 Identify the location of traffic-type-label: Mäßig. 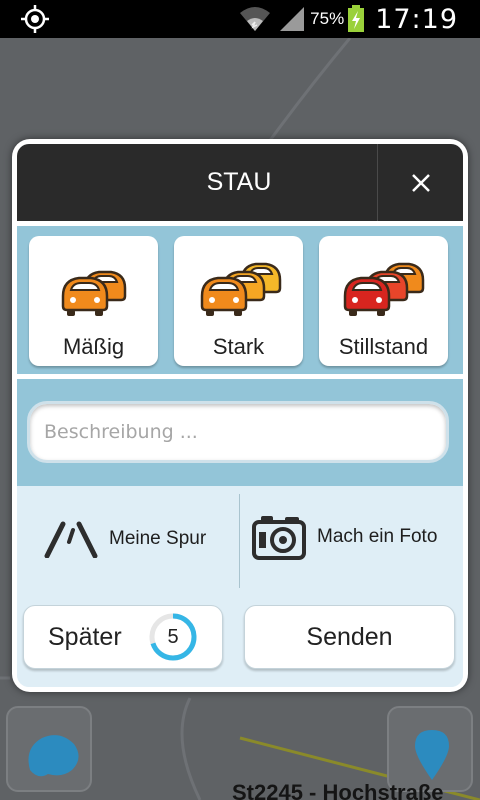
(93, 346).